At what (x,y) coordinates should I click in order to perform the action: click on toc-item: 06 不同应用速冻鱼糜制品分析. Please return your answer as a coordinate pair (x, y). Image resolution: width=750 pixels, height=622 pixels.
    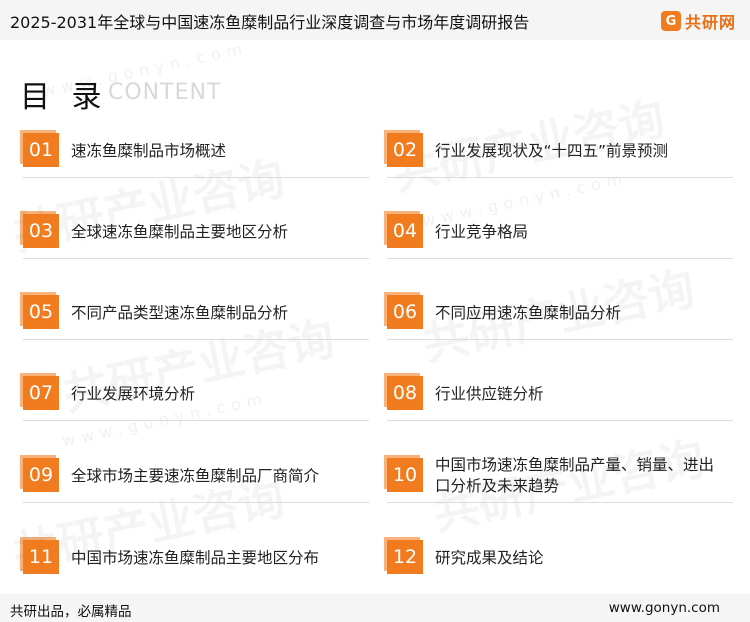
    Looking at the image, I should click on (558, 317).